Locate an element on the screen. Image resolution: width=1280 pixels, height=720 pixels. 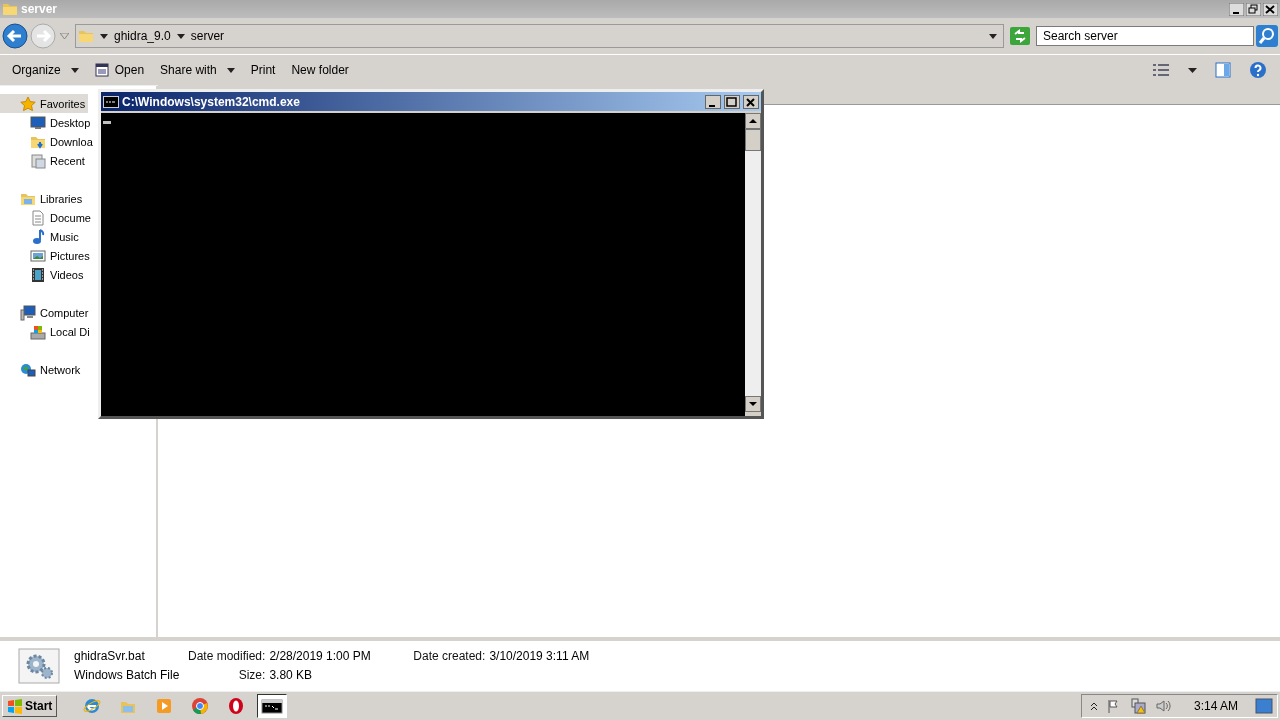
property-value: 3.80 KB is located at coordinates (291, 676).